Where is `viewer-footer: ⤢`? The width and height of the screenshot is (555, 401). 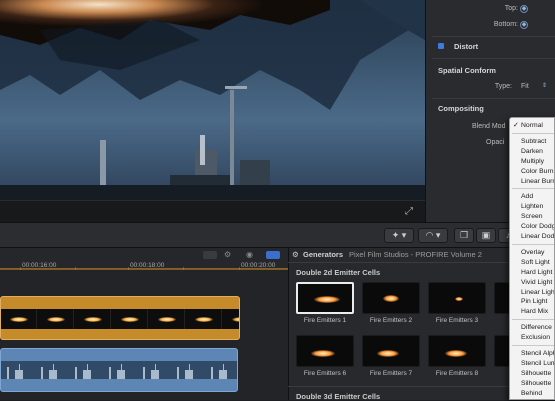
viewer-footer: ⤢ is located at coordinates (212, 211).